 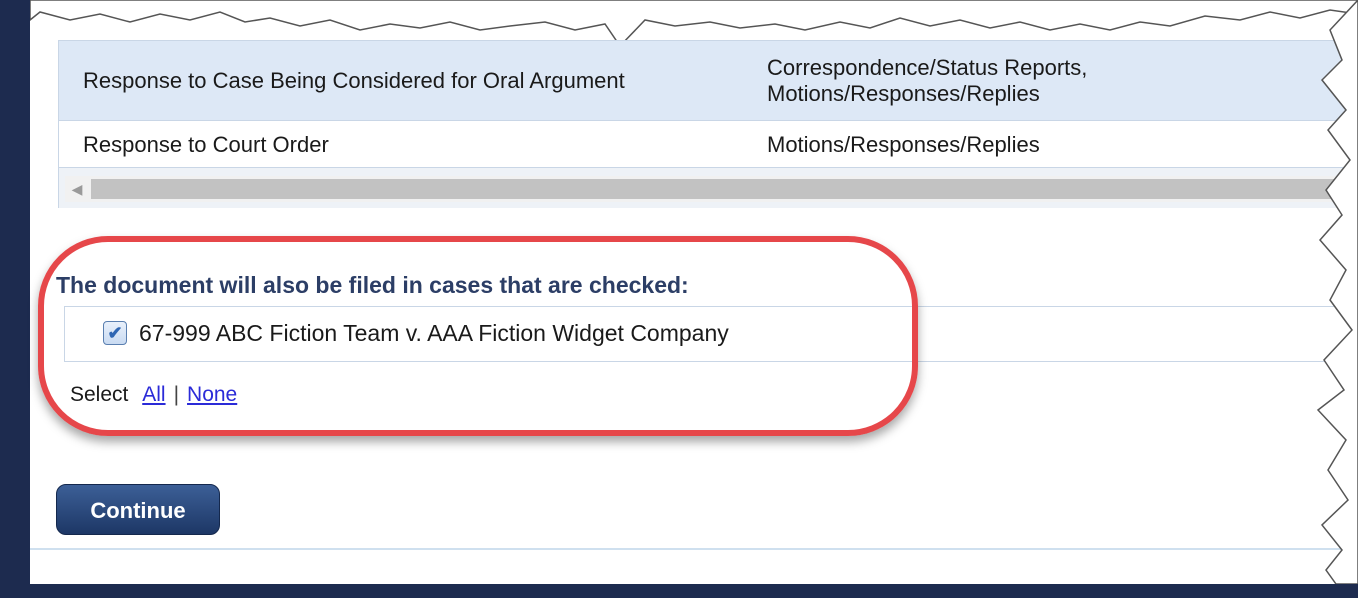 I want to click on continue-button: Continue, so click(x=138, y=509).